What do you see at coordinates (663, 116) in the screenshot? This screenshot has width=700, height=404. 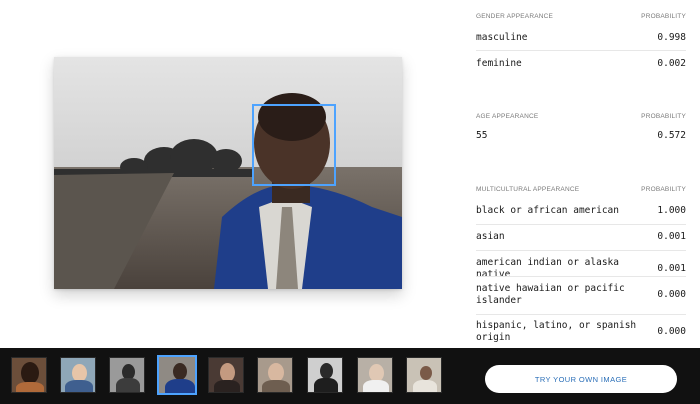 I see `age-probability-header: PROBABILITY` at bounding box center [663, 116].